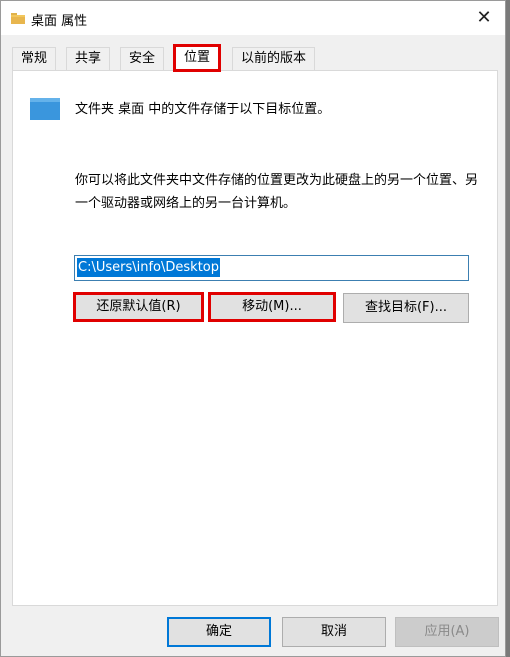 The width and height of the screenshot is (510, 657). What do you see at coordinates (274, 59) in the screenshot?
I see `tab-previous-versions: 以前的版本` at bounding box center [274, 59].